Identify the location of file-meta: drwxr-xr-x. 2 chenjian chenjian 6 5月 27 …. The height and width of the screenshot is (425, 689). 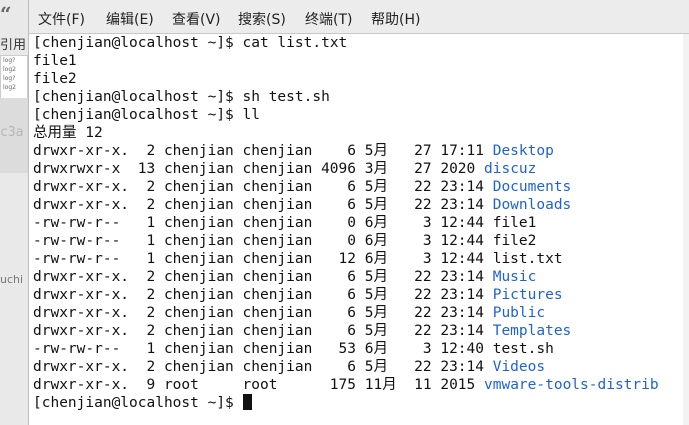
(263, 151).